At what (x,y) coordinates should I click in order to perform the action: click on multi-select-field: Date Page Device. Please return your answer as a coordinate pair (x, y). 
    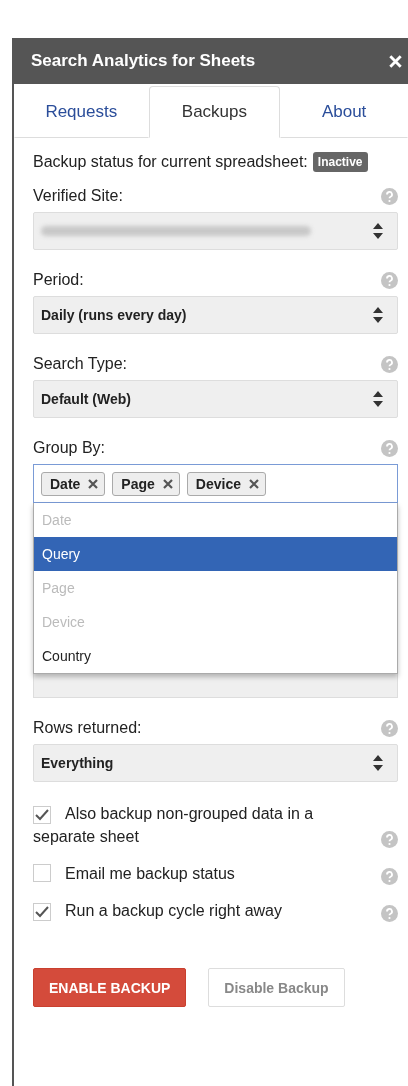
    Looking at the image, I should click on (215, 483).